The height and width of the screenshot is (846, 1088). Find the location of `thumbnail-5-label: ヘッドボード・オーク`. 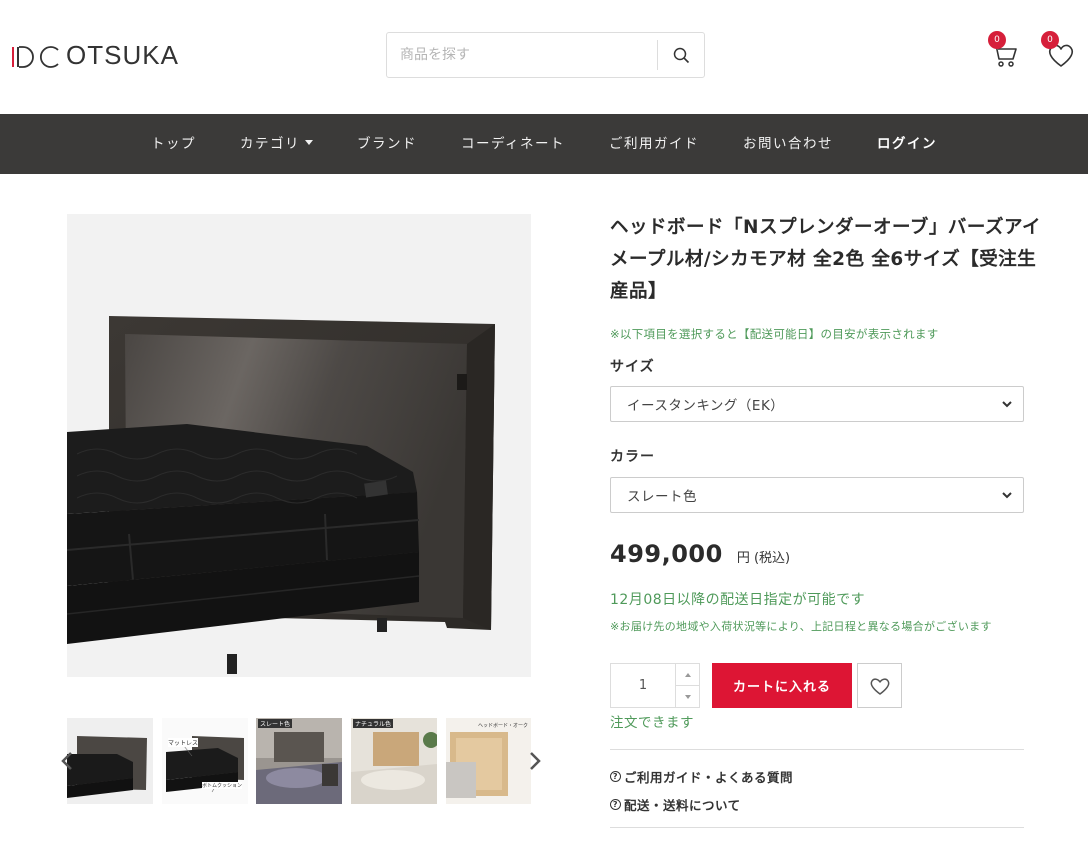

thumbnail-5-label: ヘッドボード・オーク is located at coordinates (503, 726).